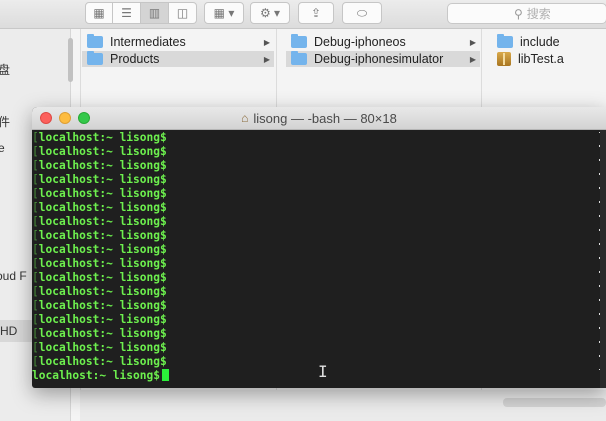  I want to click on sidebar-item-files: 件, so click(5, 121).